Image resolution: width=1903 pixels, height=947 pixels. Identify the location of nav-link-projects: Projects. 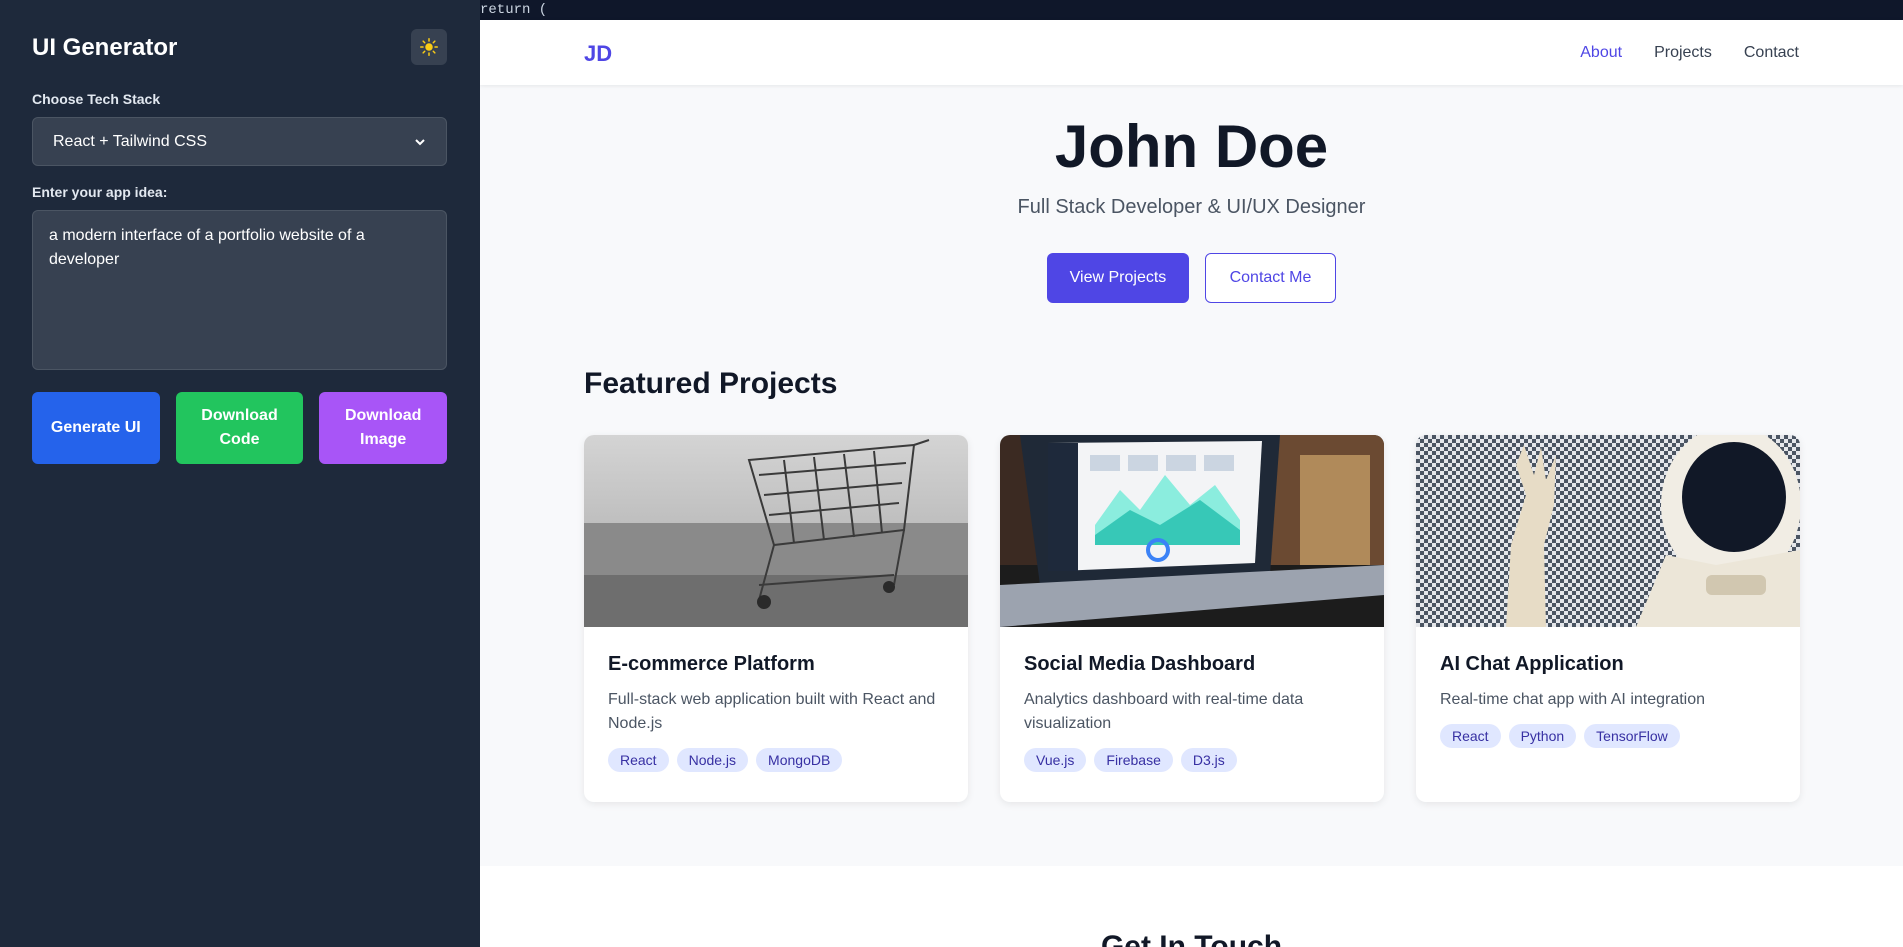
(1683, 53).